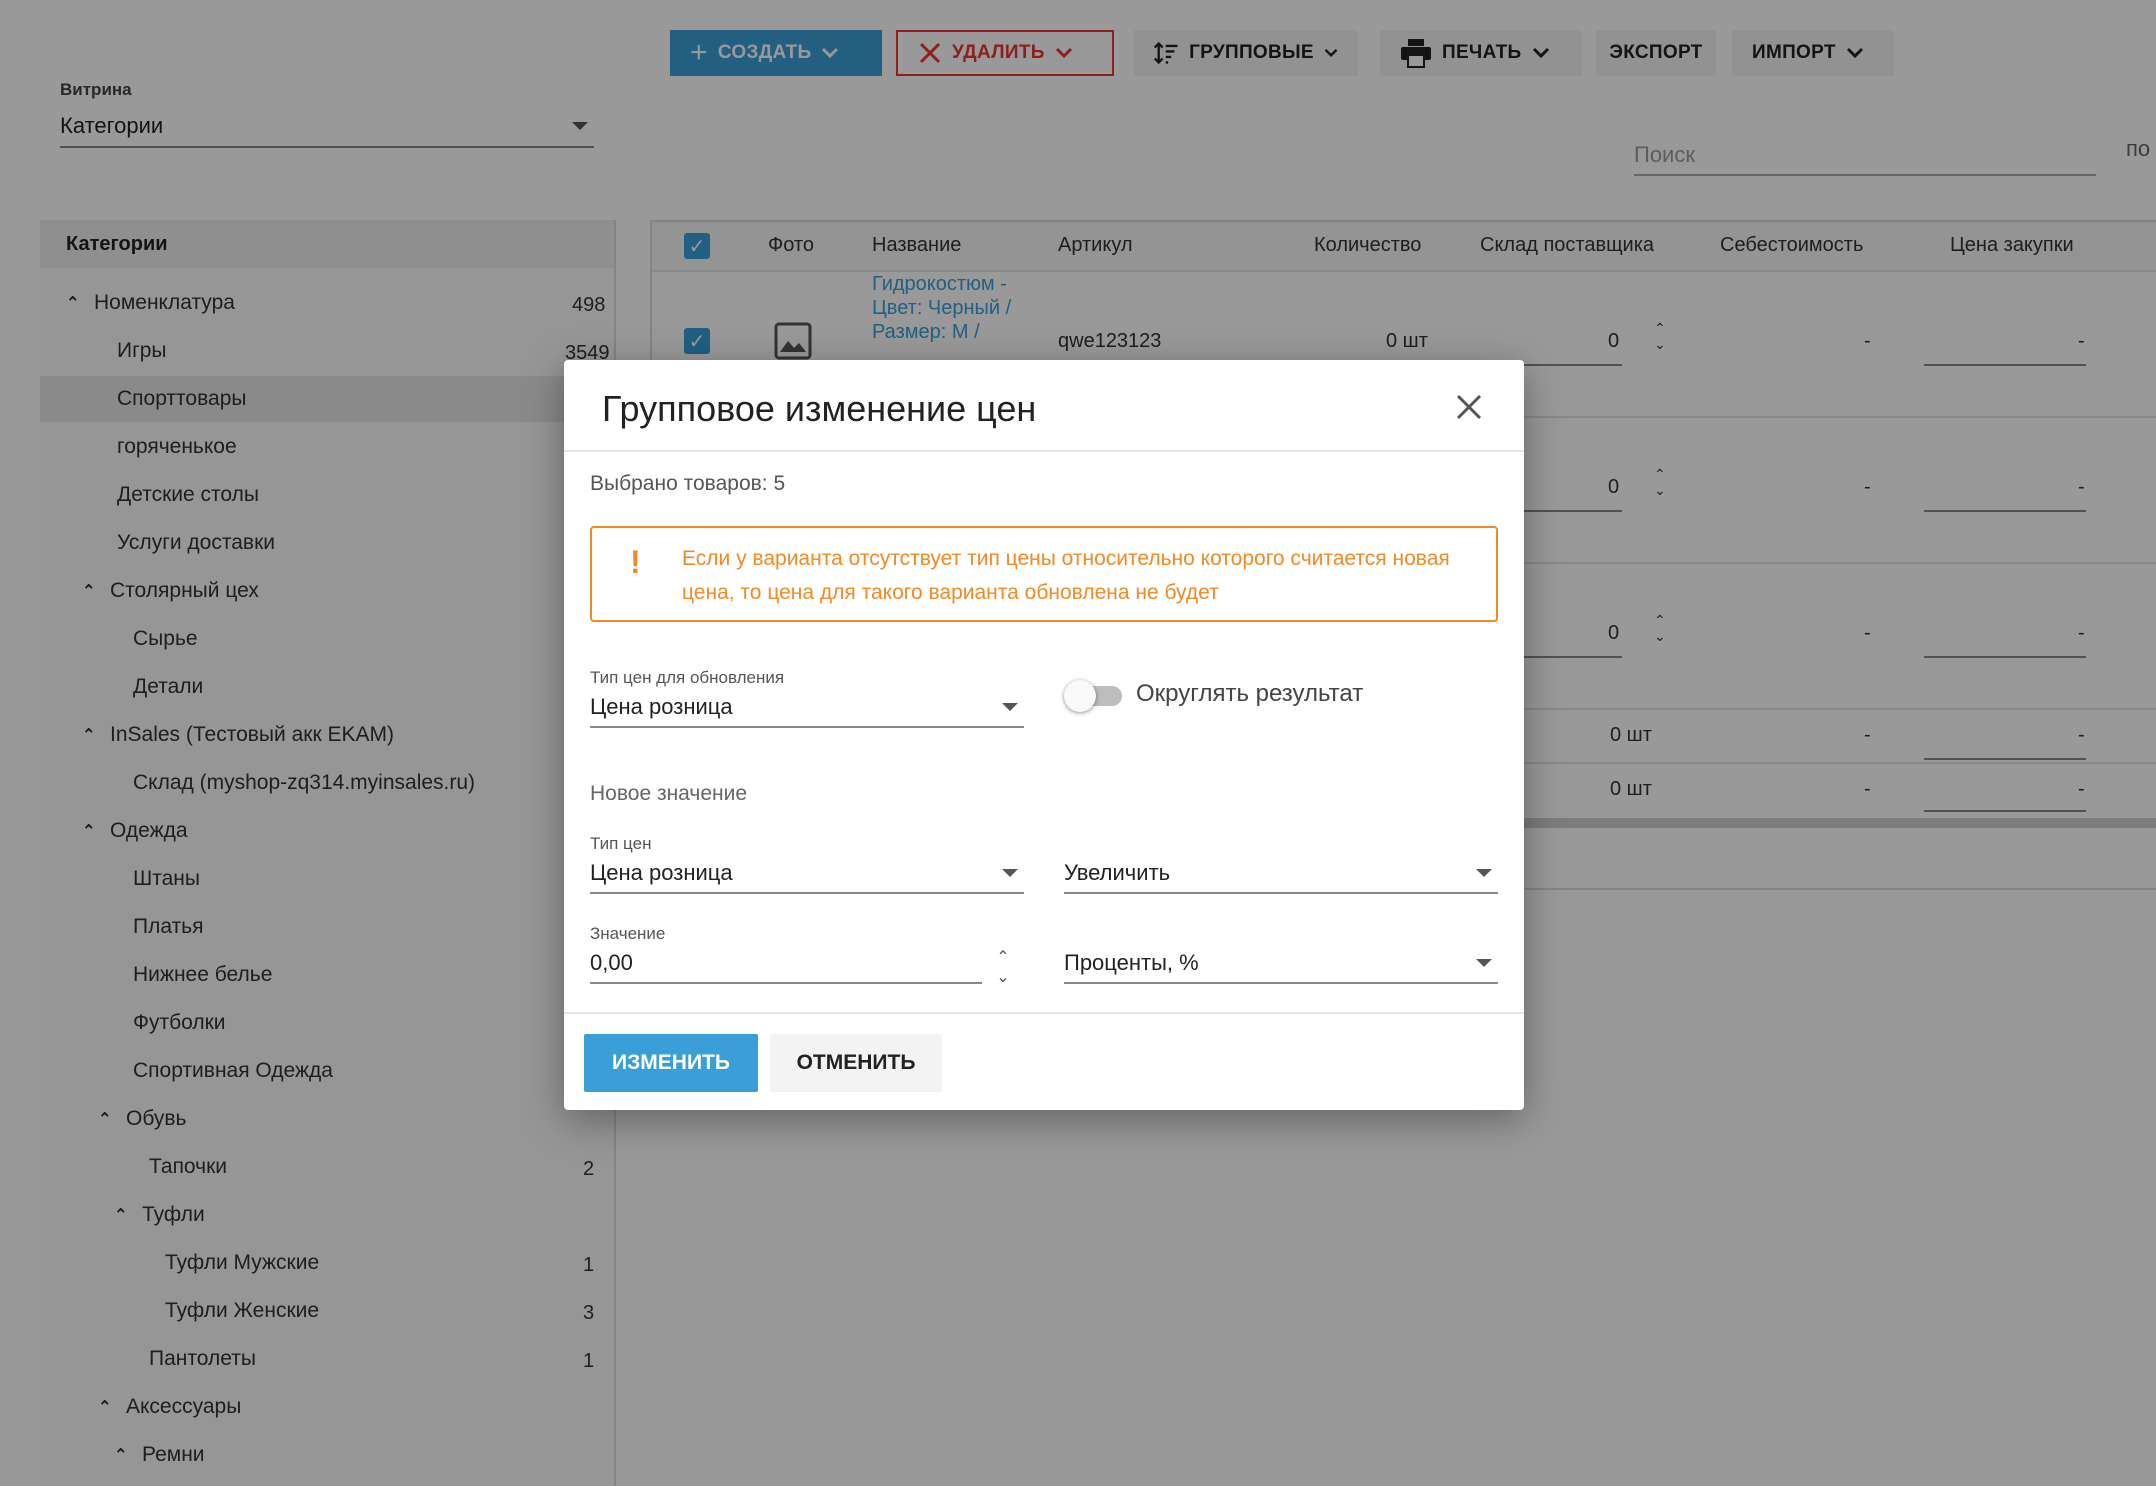 This screenshot has width=2156, height=1486. What do you see at coordinates (819, 408) in the screenshot?
I see `dialog-title: Групповое изменение цен` at bounding box center [819, 408].